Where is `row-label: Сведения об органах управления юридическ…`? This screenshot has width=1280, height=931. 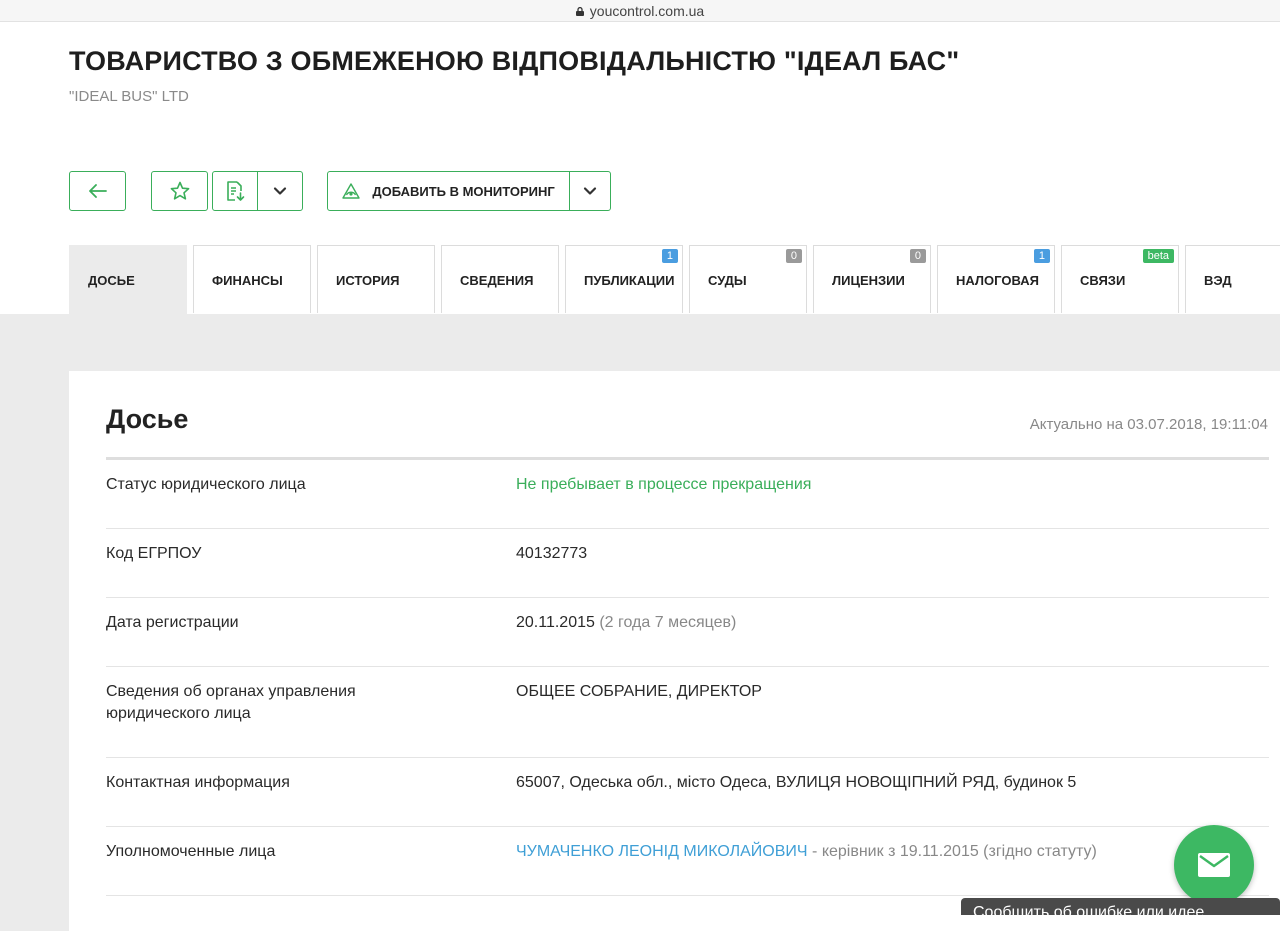
row-label: Сведения об органах управления юридическ… is located at coordinates (231, 702).